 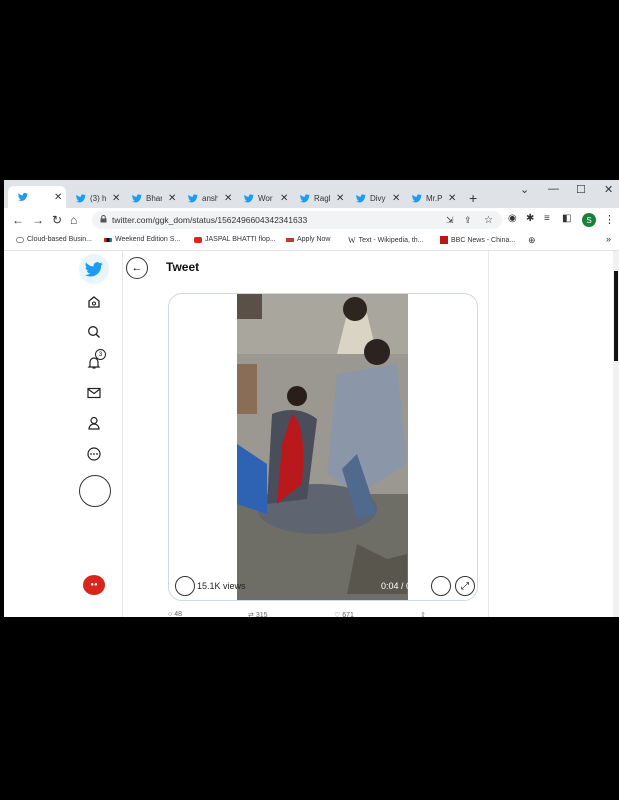 I want to click on close-window-button: ✕, so click(x=608, y=189).